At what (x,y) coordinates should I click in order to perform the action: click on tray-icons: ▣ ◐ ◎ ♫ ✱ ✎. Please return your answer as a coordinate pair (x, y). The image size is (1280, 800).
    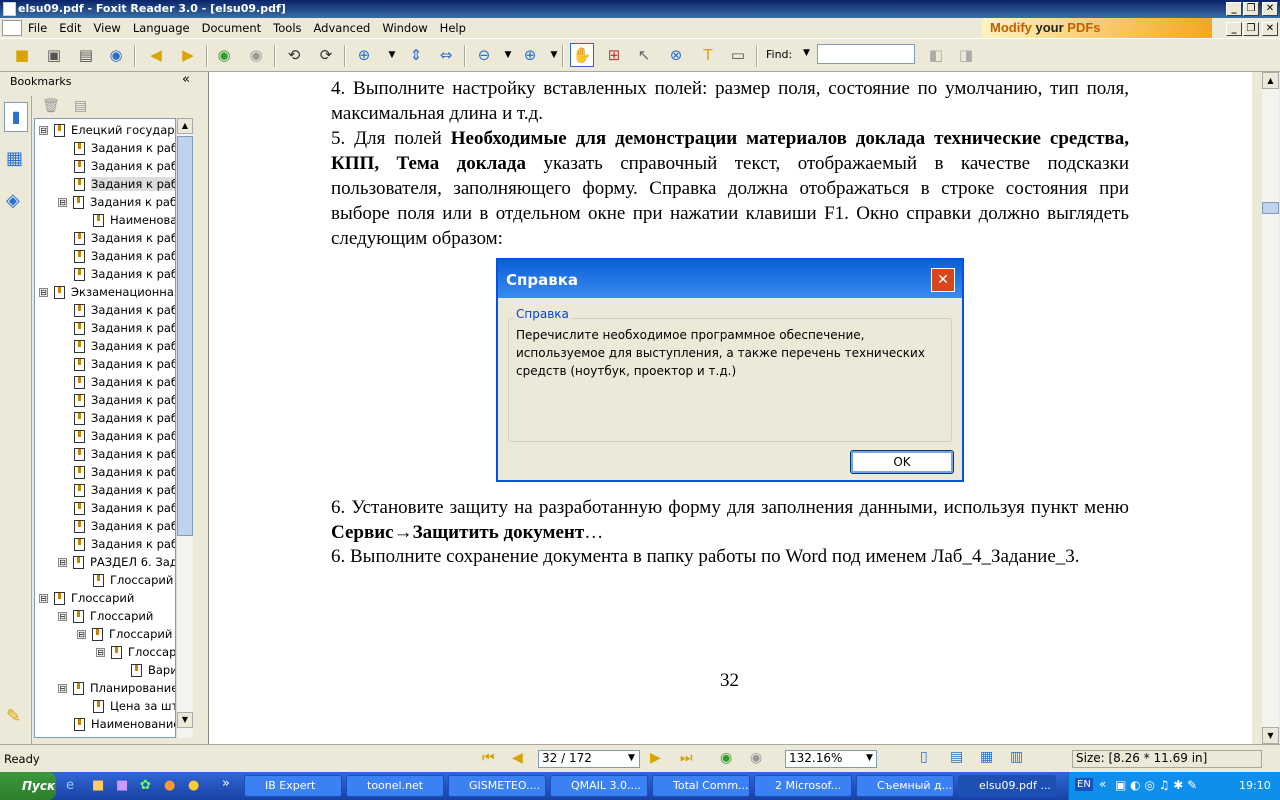
    Looking at the image, I should click on (1156, 785).